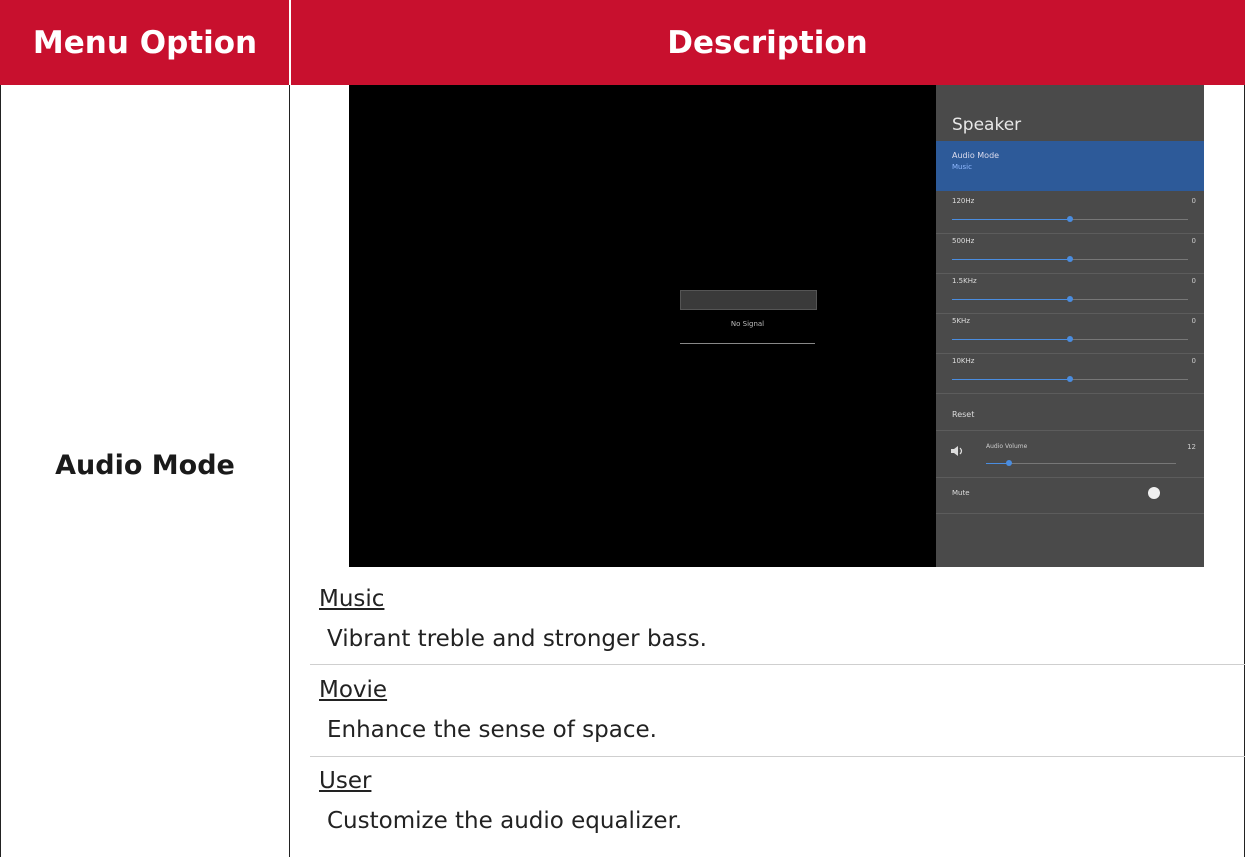 The image size is (1245, 857). I want to click on audio-volume-label: Audio Volume, so click(1007, 446).